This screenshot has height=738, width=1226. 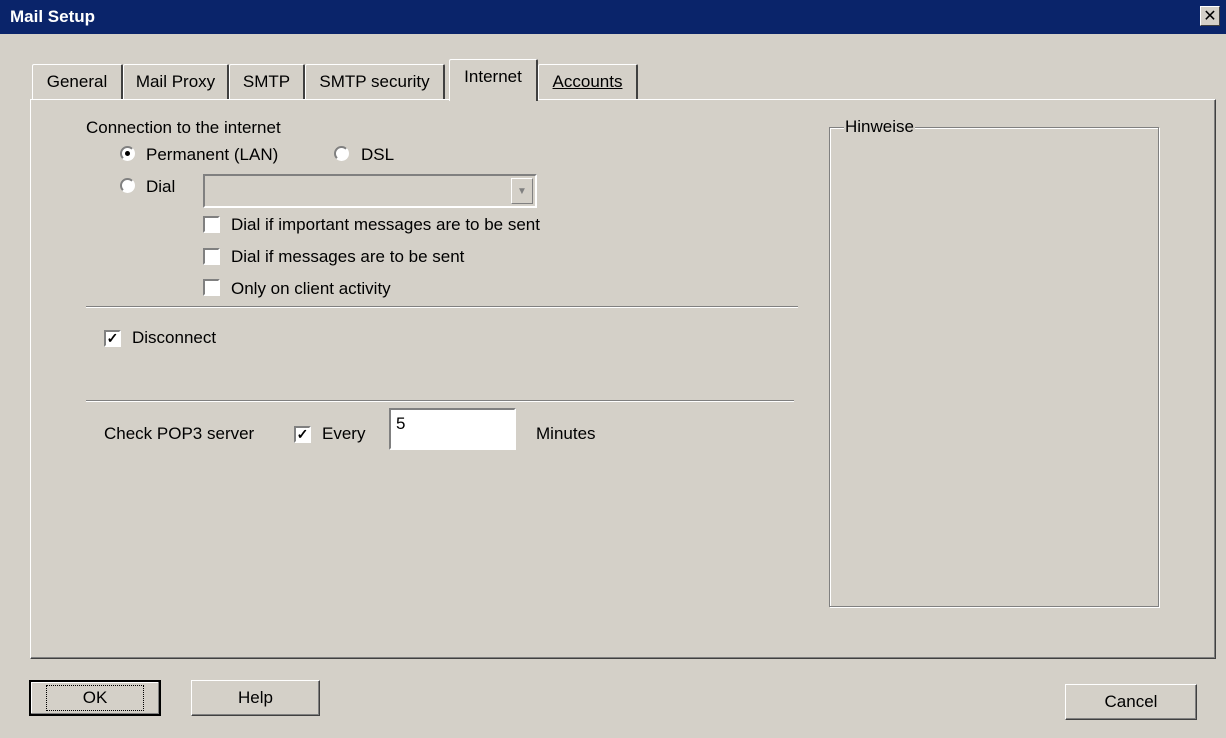 I want to click on tab-label: Accounts, so click(x=587, y=81).